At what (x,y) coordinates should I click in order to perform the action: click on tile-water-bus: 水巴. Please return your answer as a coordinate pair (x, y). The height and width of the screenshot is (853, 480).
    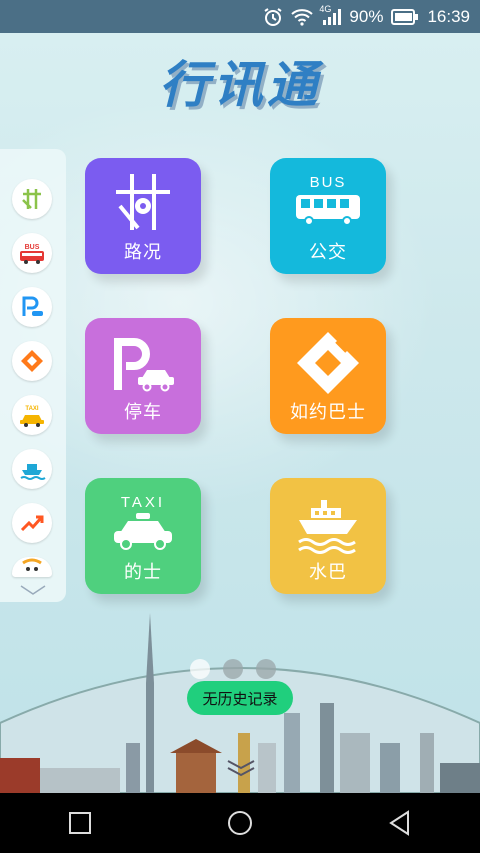
    Looking at the image, I should click on (328, 536).